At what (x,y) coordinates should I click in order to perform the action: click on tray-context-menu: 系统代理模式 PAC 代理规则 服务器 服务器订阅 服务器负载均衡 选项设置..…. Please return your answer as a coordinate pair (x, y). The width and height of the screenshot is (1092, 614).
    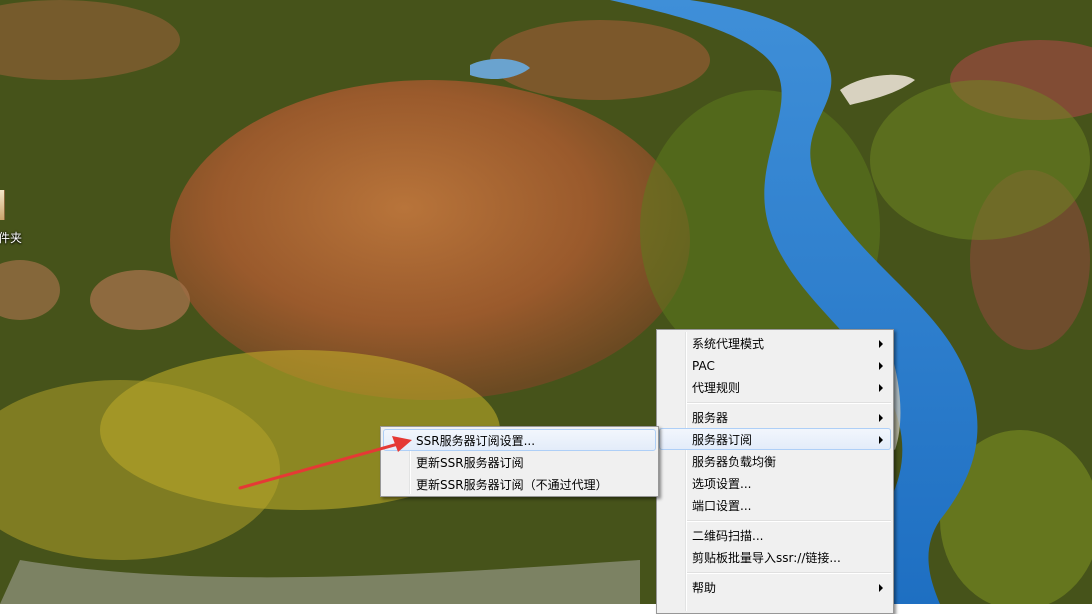
    Looking at the image, I should click on (775, 471).